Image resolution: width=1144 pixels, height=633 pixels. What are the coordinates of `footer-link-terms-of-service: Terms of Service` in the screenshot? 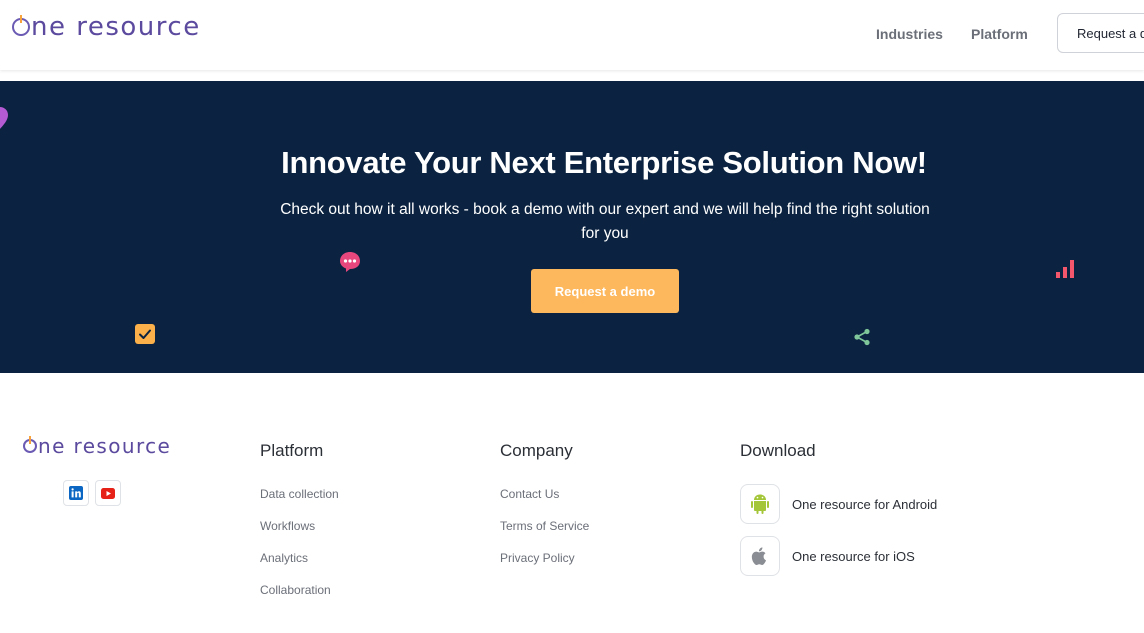 It's located at (544, 526).